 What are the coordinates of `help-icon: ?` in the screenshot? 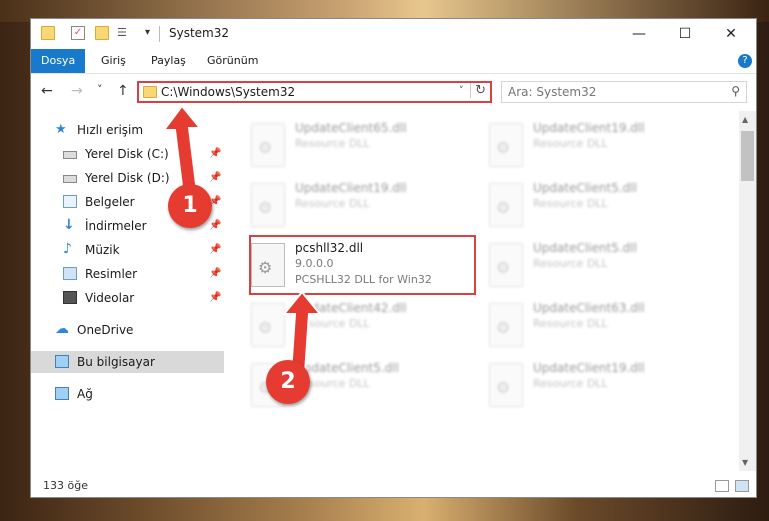 It's located at (745, 61).